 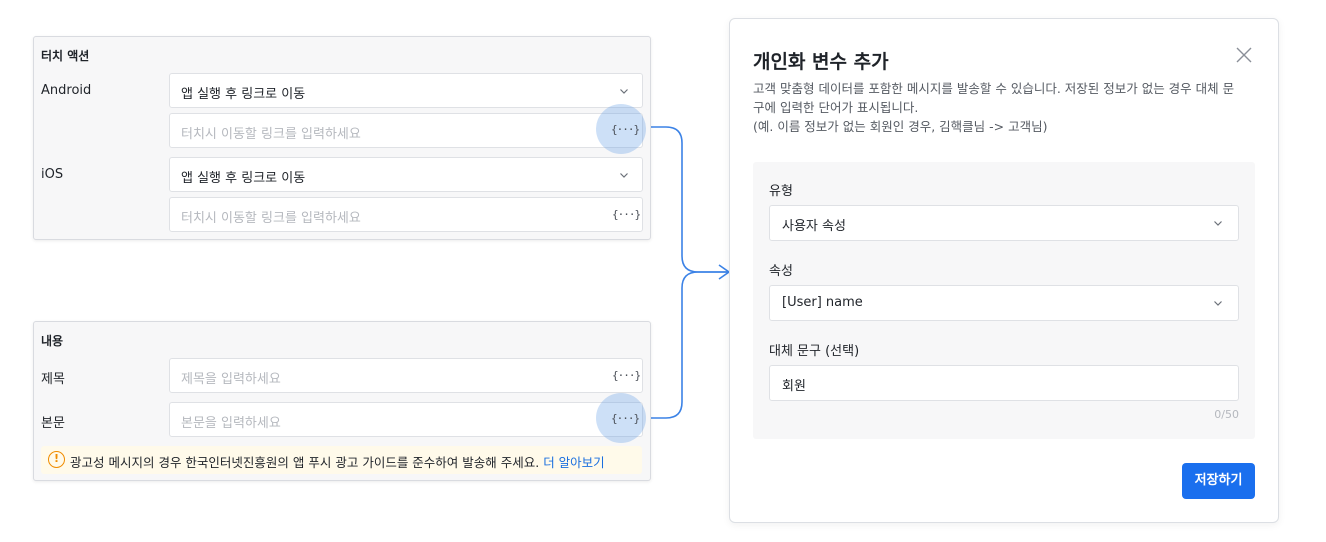 What do you see at coordinates (406, 419) in the screenshot?
I see `body-input: 본문을 입력하세요` at bounding box center [406, 419].